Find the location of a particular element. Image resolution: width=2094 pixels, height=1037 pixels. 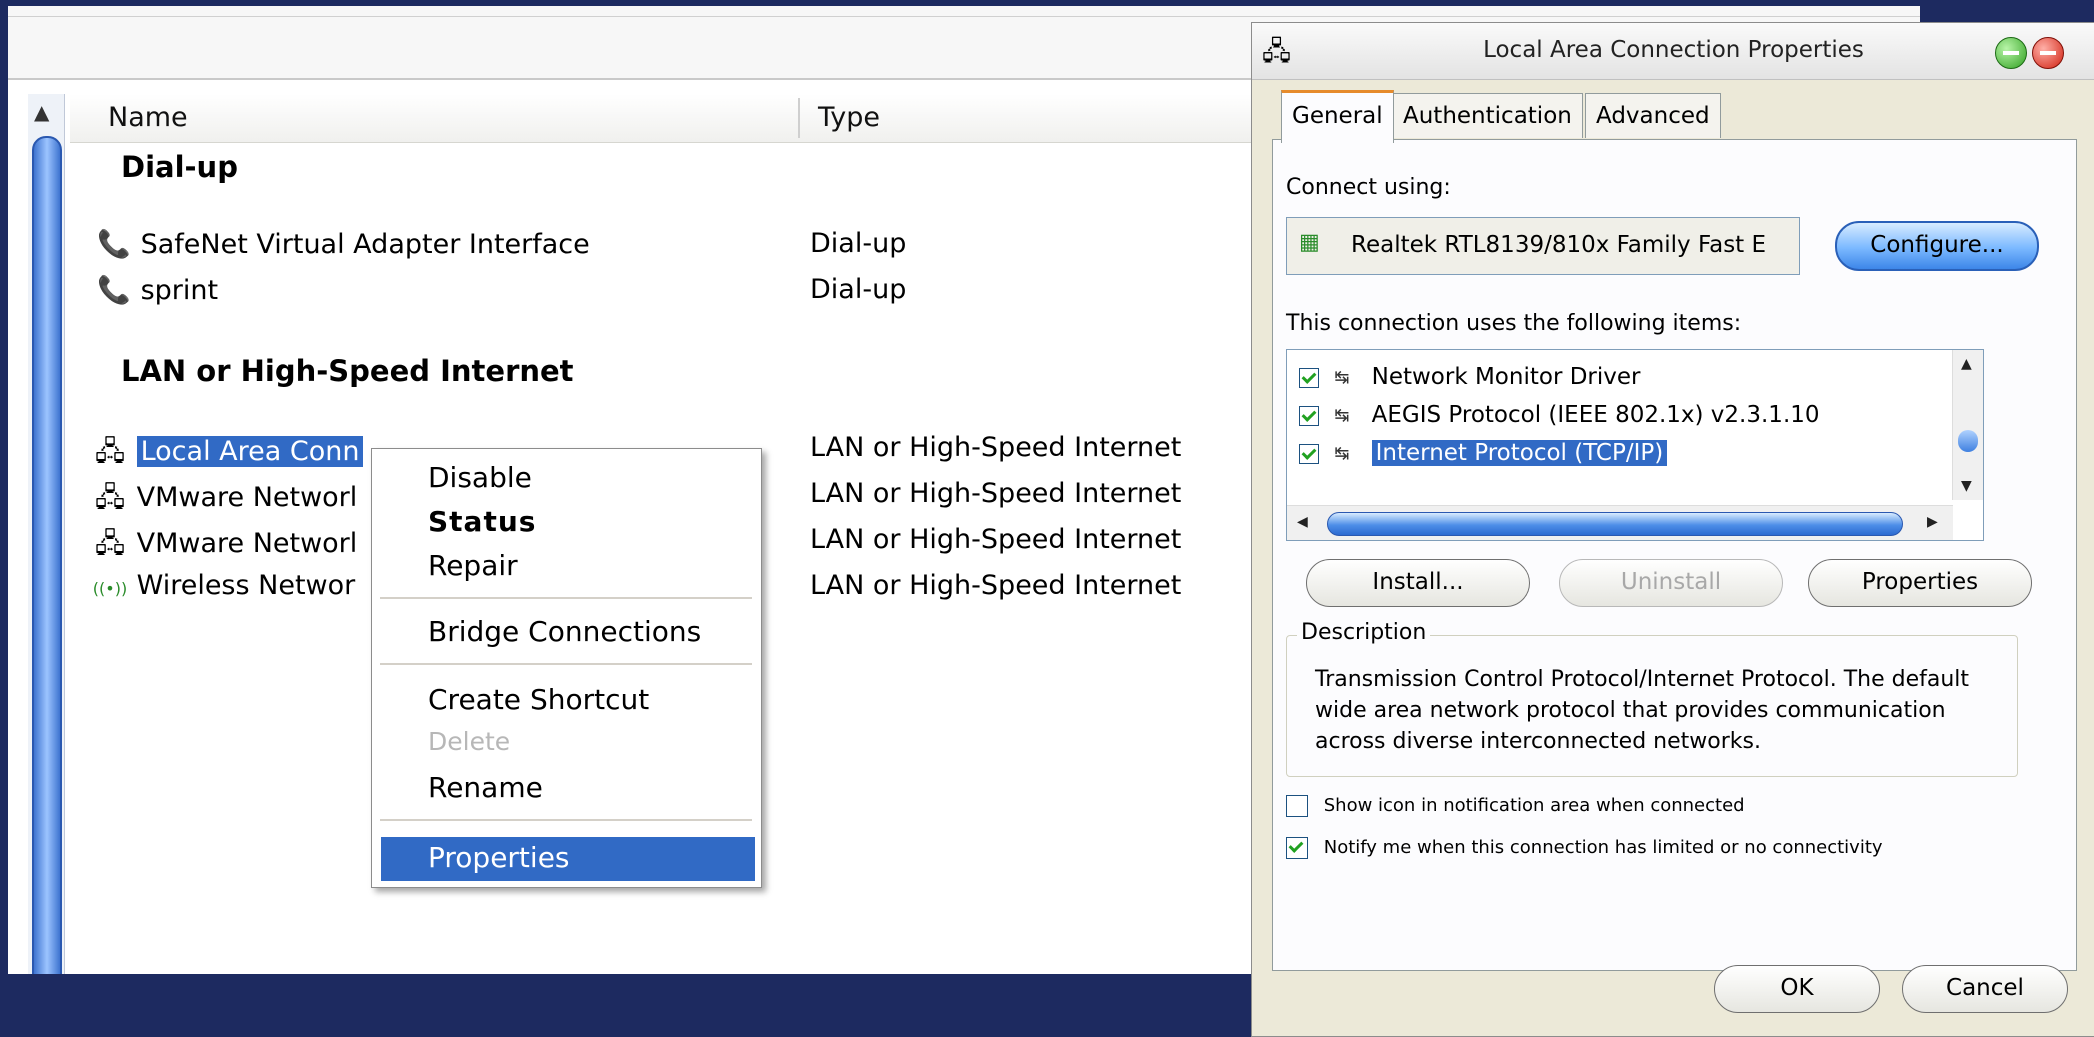

notify-checkbox is located at coordinates (1297, 848).